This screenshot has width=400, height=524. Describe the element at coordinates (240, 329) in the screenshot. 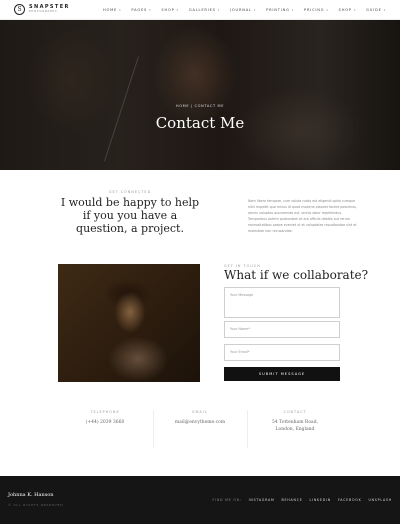

I see `name-placeholder: Your Name*` at that location.